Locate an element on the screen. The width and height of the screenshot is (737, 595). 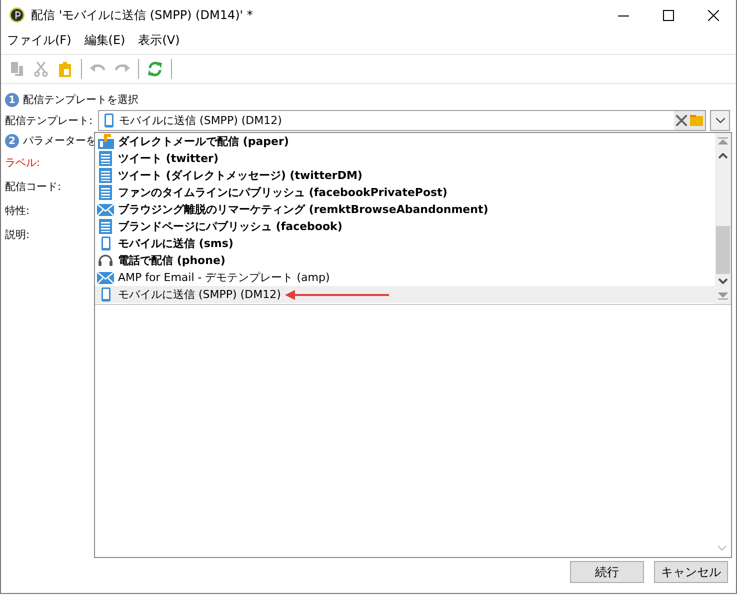
clipboard-icon is located at coordinates (65, 69).